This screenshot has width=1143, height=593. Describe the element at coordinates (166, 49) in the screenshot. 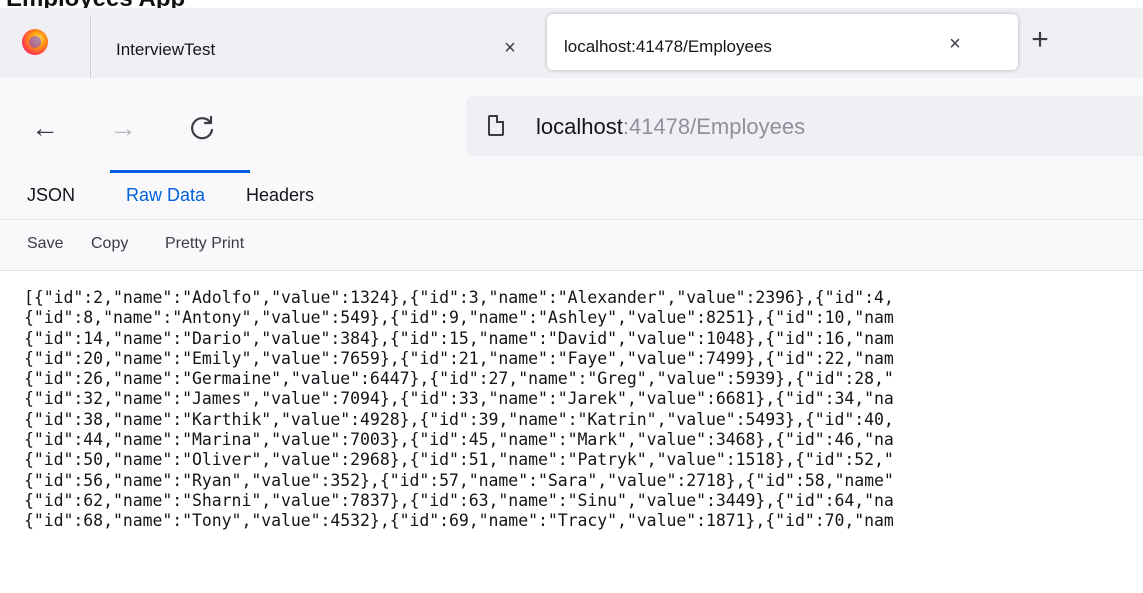

I see `tab-title: InterviewTest` at that location.